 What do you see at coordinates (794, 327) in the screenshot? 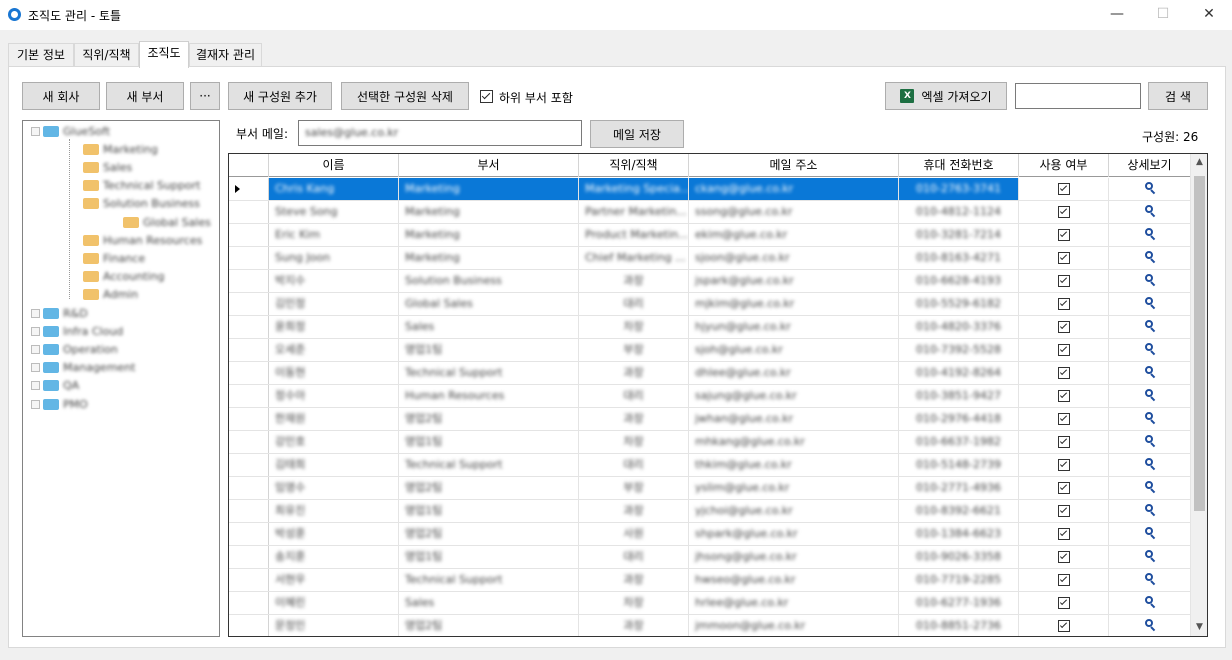
I see `cell-email: hjyun@glue.co.kr` at bounding box center [794, 327].